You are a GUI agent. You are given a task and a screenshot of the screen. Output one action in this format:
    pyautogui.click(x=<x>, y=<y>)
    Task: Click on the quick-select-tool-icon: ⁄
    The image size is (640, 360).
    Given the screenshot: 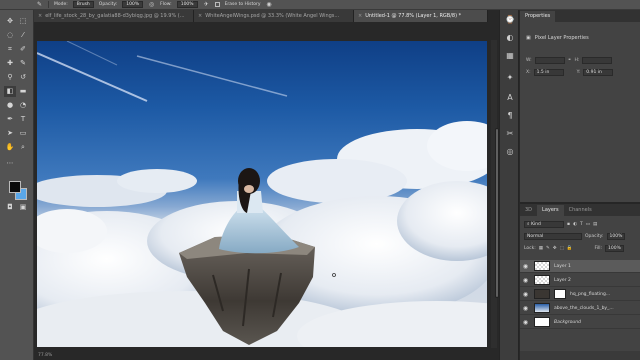 What is the action you would take?
    pyautogui.click(x=23, y=35)
    